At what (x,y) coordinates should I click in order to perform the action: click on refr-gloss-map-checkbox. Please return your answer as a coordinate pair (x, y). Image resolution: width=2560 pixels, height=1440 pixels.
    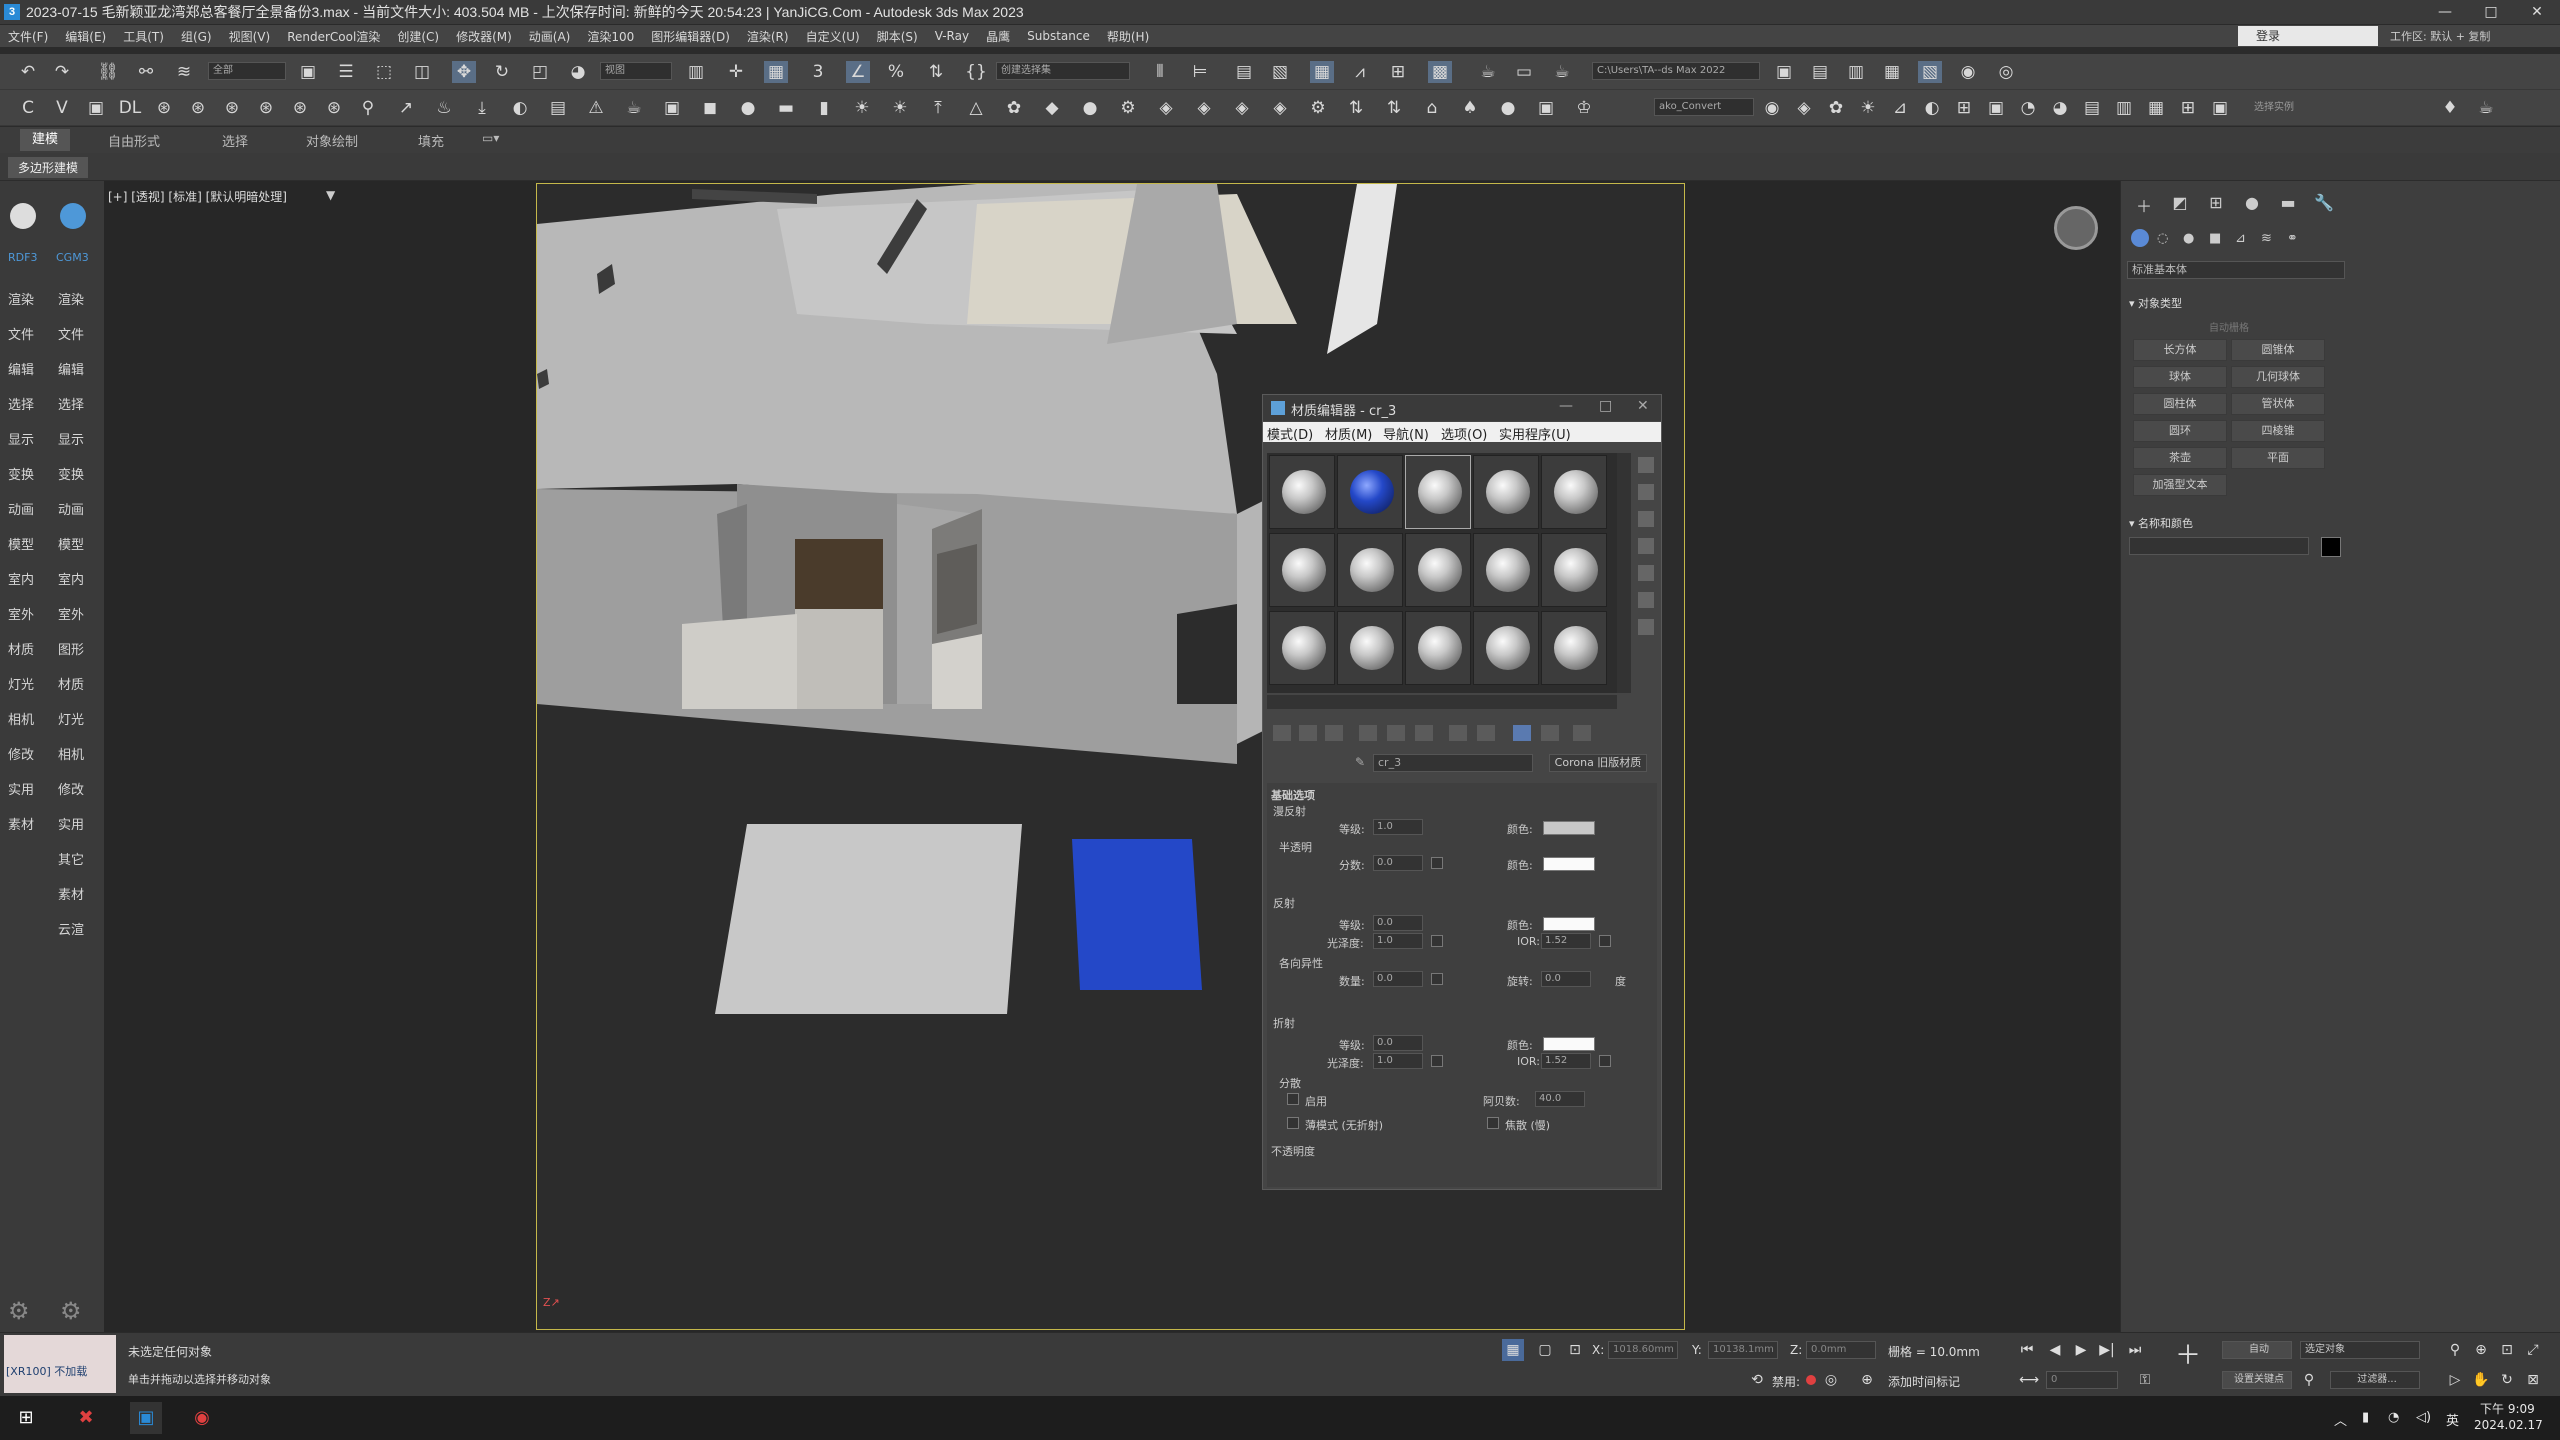
    Looking at the image, I should click on (1437, 1061).